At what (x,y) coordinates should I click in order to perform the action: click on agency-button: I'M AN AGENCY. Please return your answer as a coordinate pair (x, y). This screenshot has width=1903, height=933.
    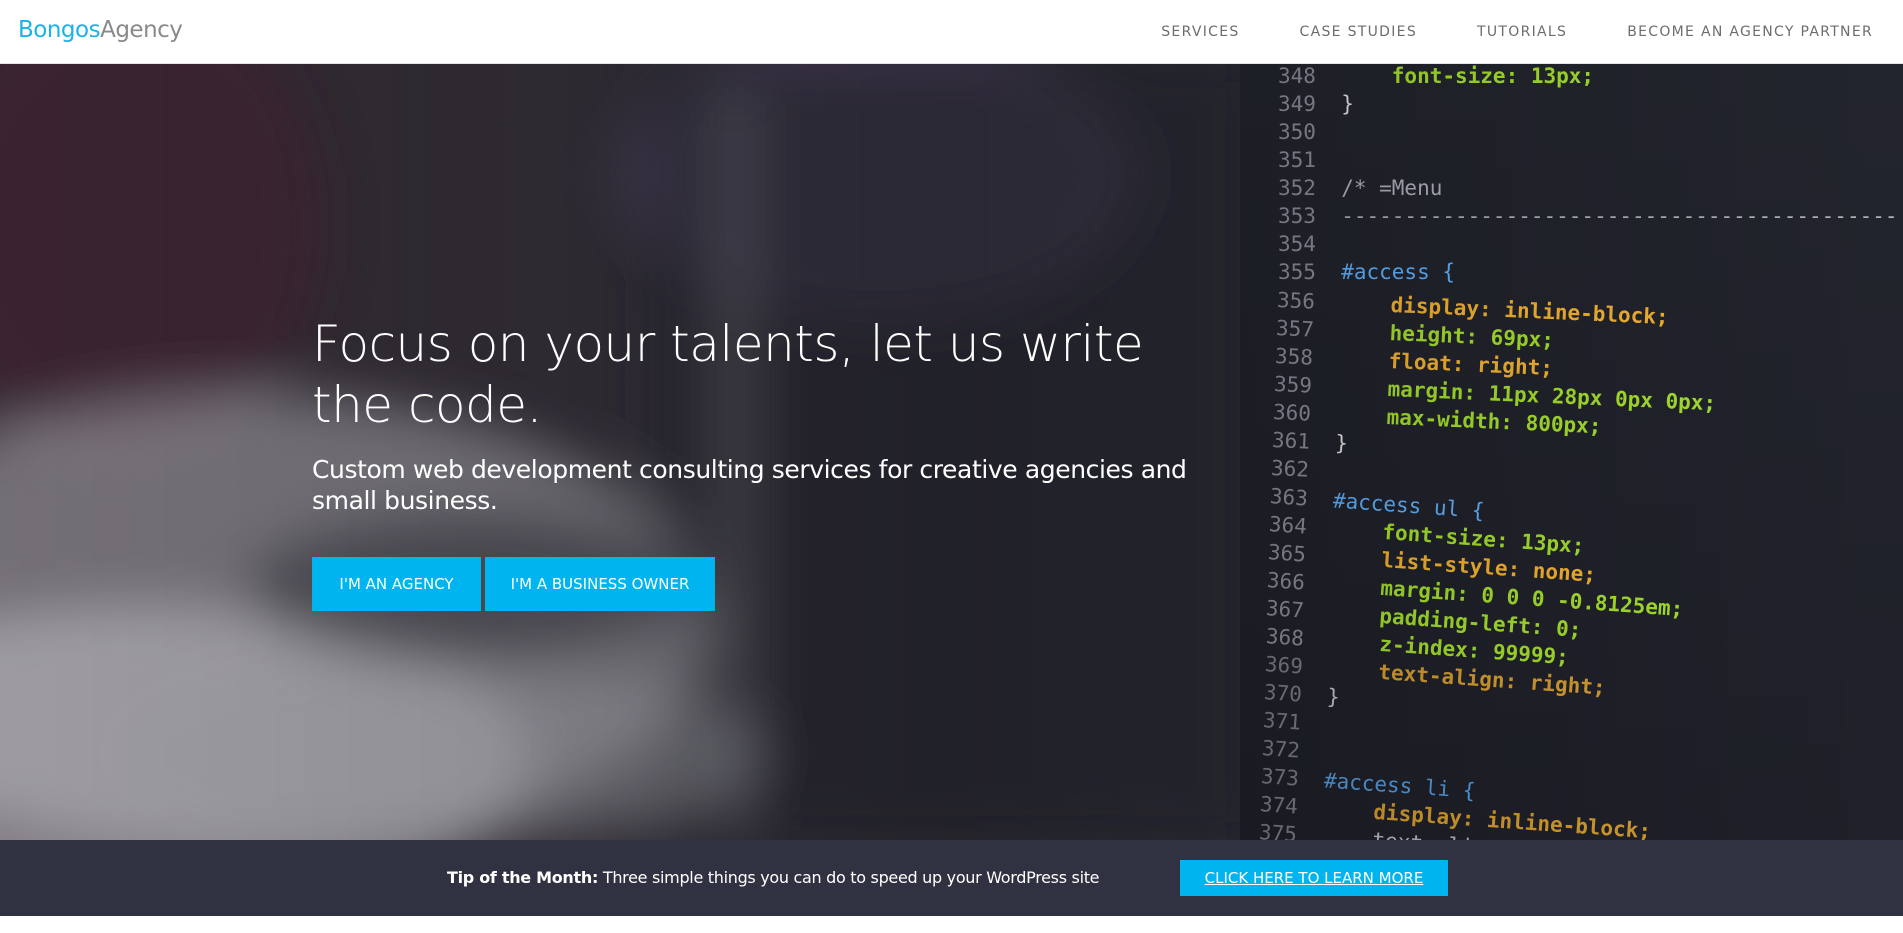
    Looking at the image, I should click on (396, 584).